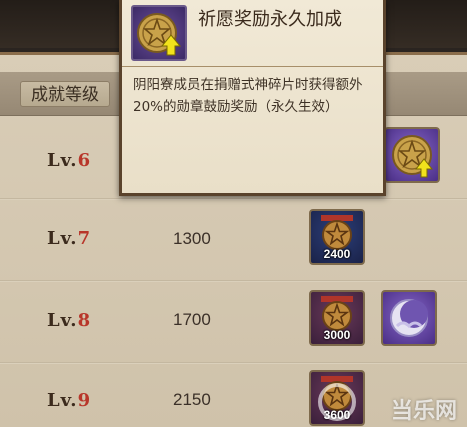 The image size is (467, 427). Describe the element at coordinates (248, 96) in the screenshot. I see `tooltip-description: 阴阳寮成员在捐赠式神碎片时获得额外20%的勋章鼓励奖励（永久生效）` at that location.